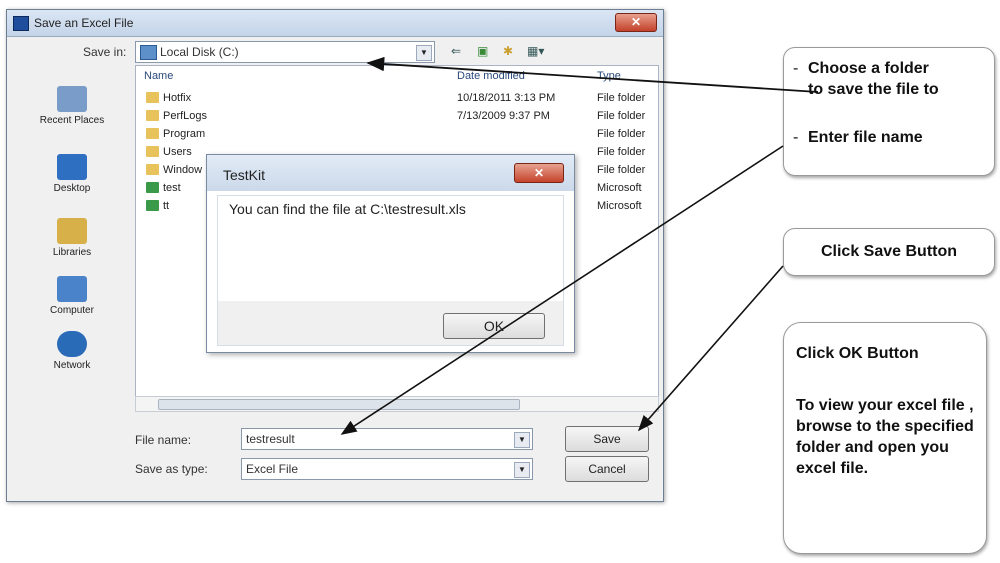 This screenshot has width=1000, height=563. I want to click on place-desktop: Desktop, so click(72, 174).